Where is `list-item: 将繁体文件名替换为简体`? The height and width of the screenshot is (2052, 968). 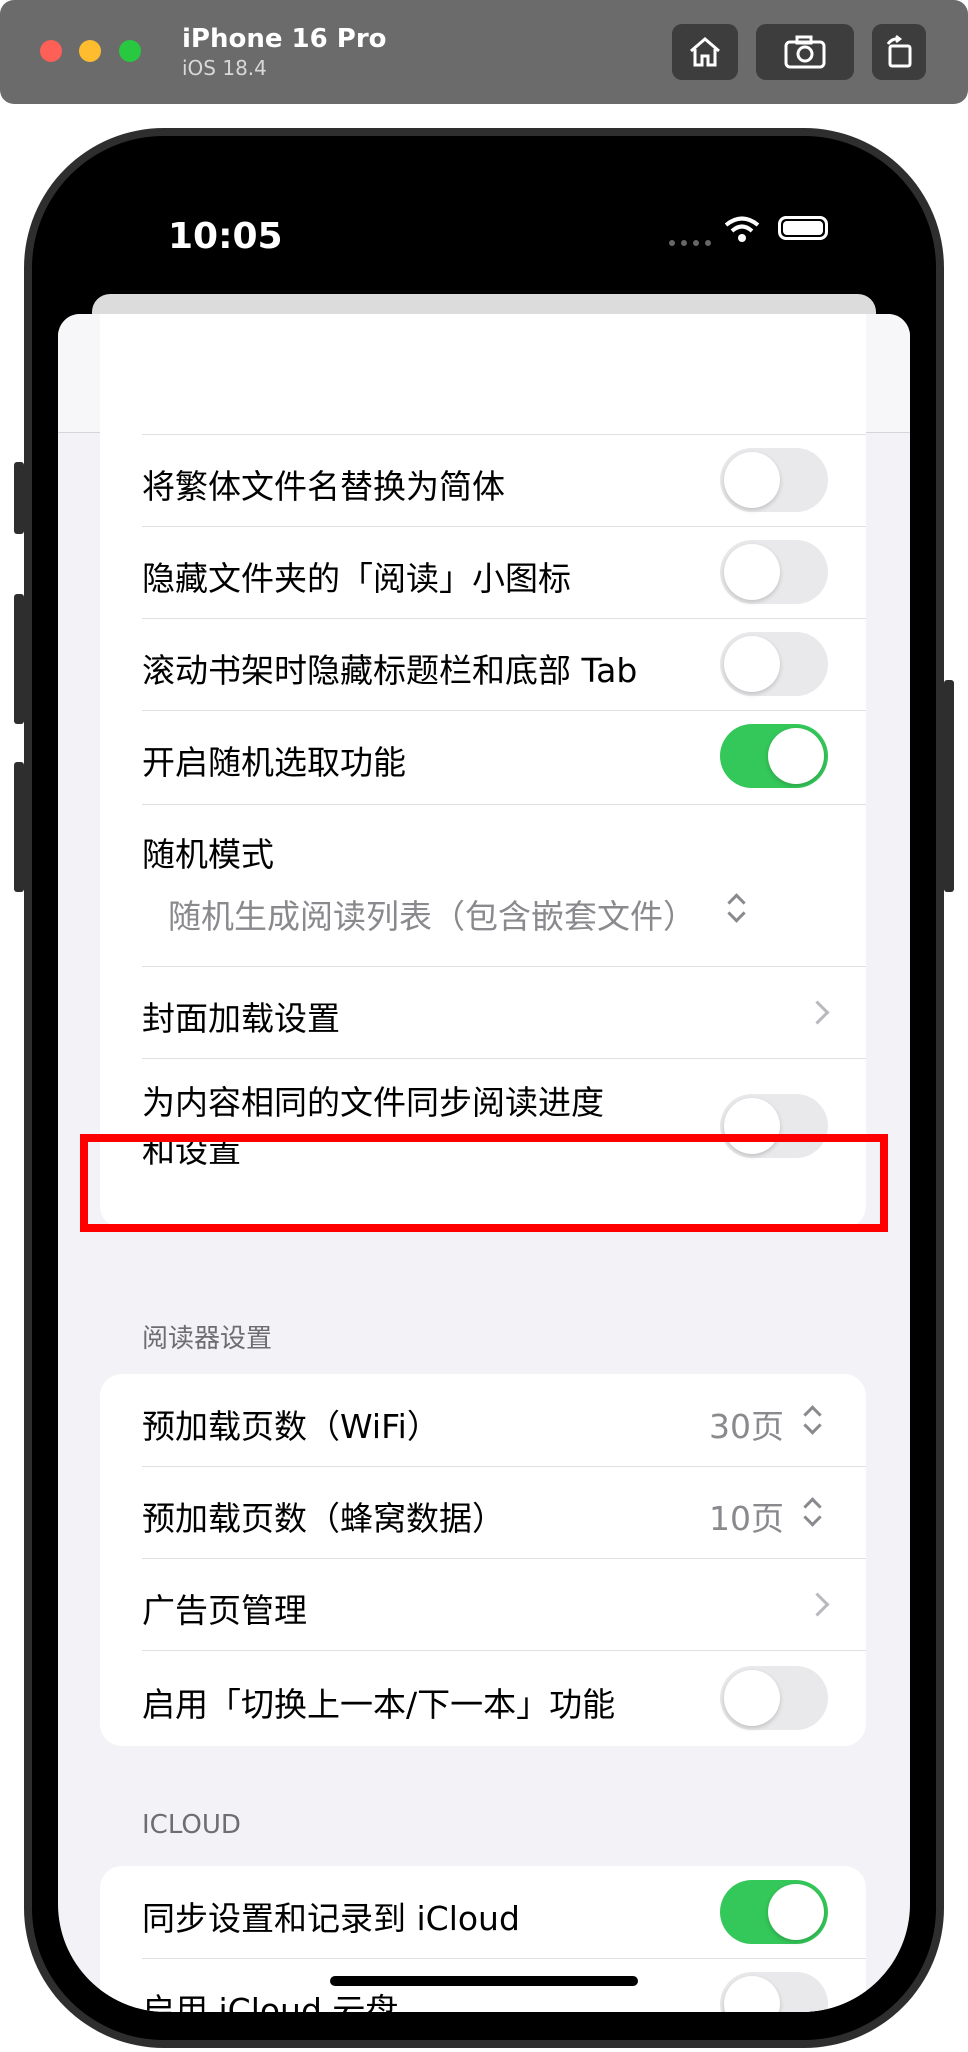 list-item: 将繁体文件名替换为简体 is located at coordinates (483, 480).